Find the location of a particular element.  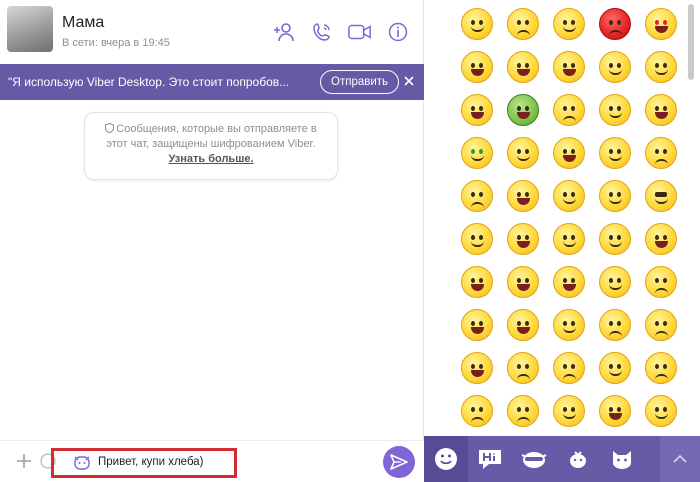

emoji-dizzy-face is located at coordinates (523, 195).